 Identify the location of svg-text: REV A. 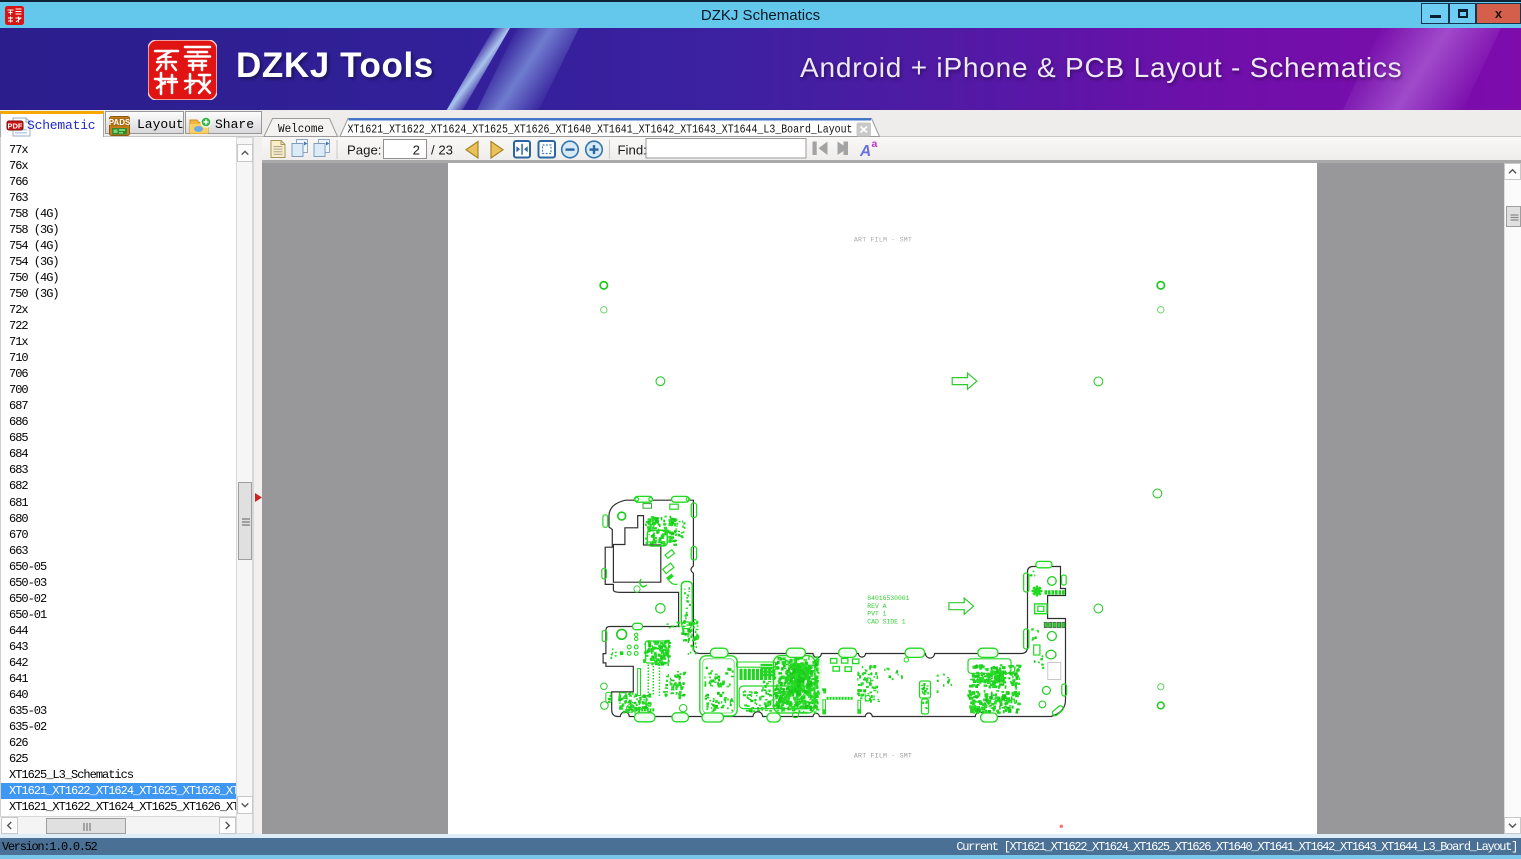
(876, 606).